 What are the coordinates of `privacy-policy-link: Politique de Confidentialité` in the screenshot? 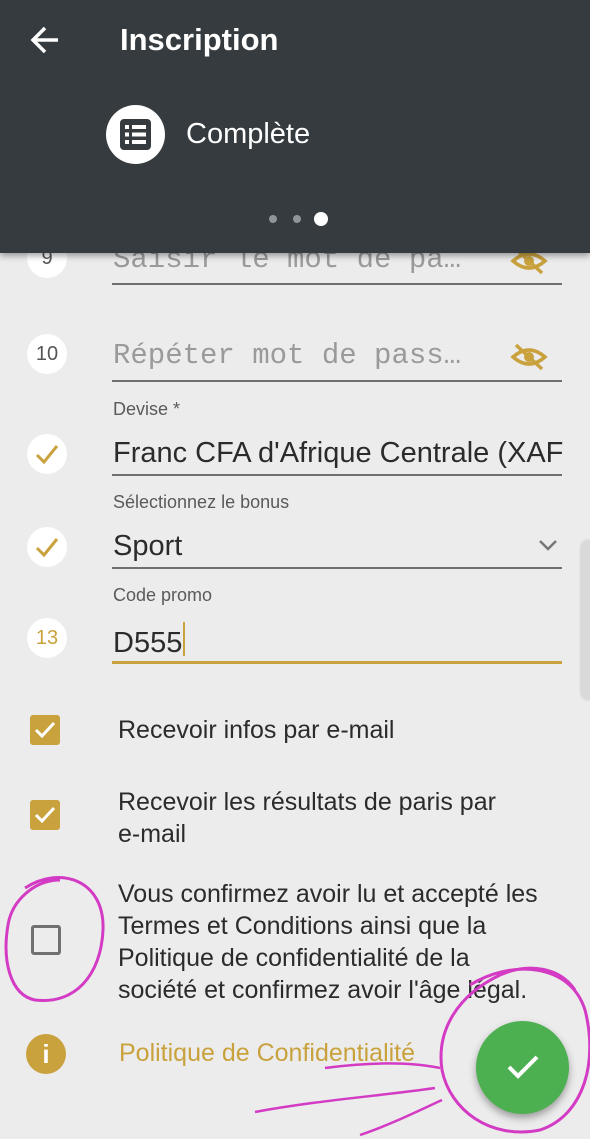 It's located at (267, 1053).